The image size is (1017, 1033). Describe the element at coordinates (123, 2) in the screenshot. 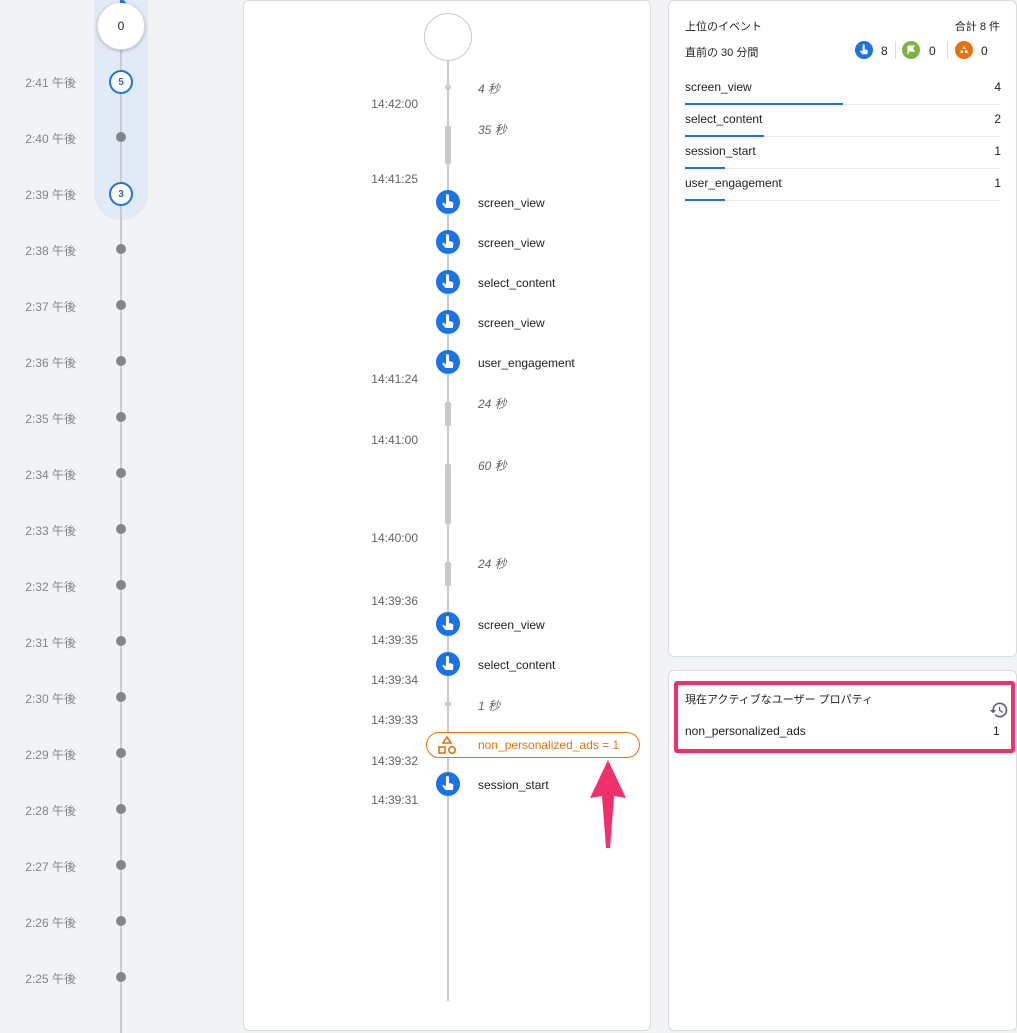

I see `now-progress-arc` at that location.